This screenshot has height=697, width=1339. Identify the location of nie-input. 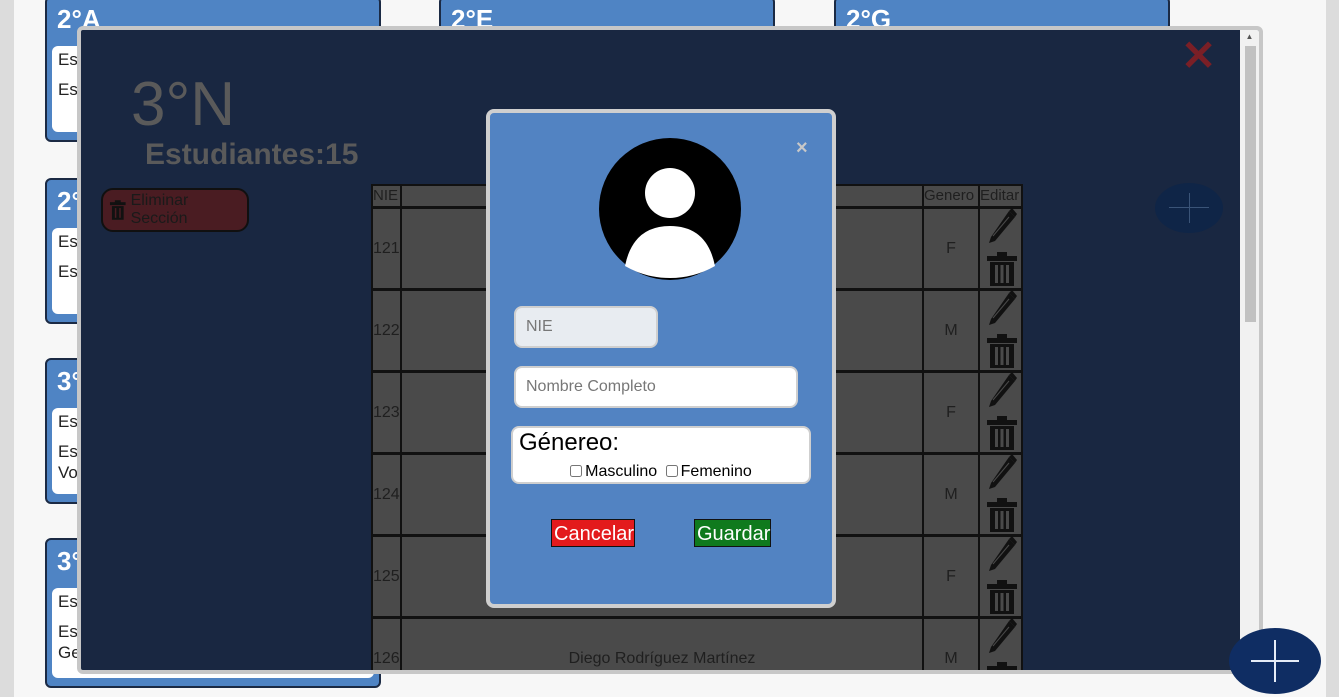
(586, 327).